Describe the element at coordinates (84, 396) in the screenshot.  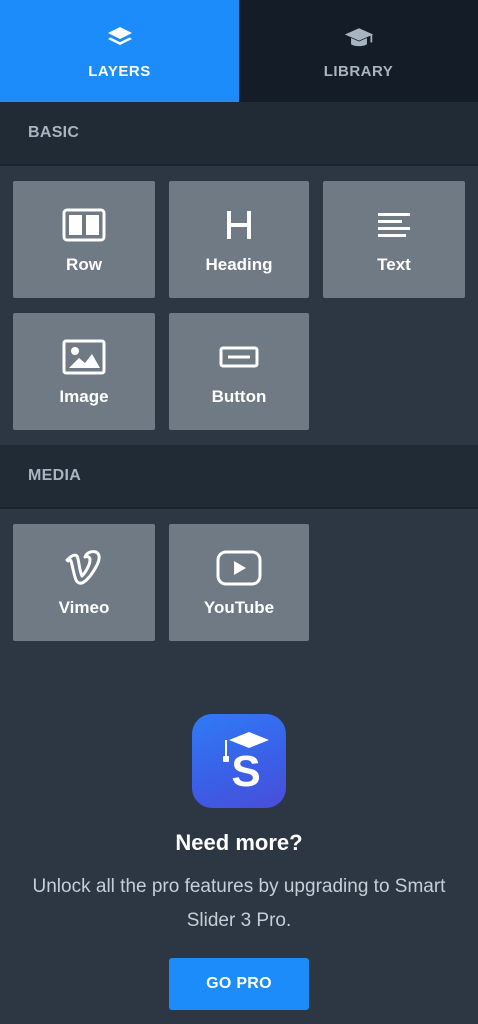
I see `tile-label: Image` at that location.